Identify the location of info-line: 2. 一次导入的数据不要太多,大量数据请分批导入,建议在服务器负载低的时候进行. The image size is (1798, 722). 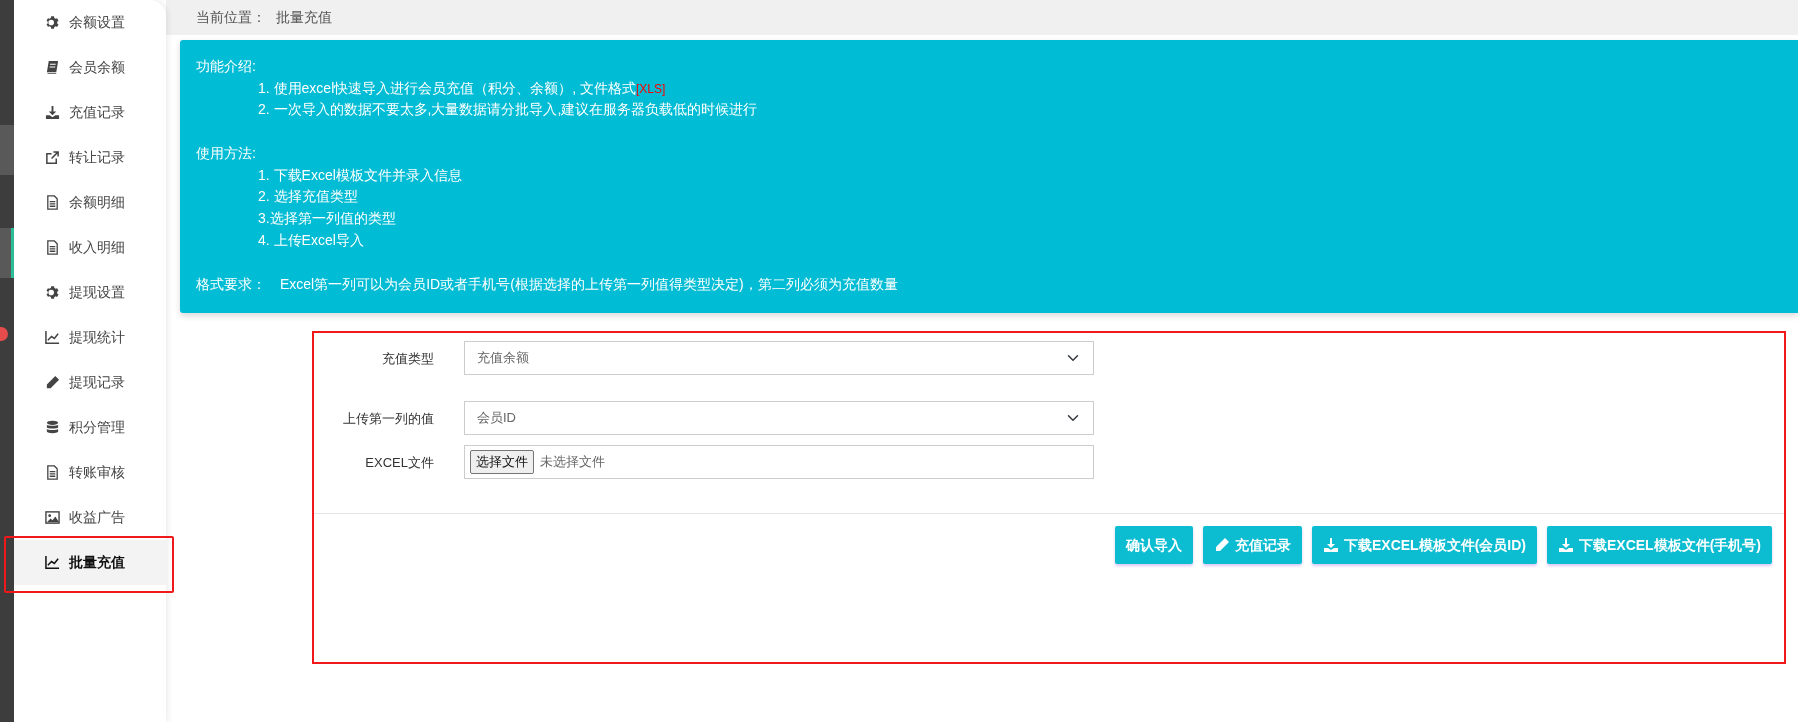
(508, 110).